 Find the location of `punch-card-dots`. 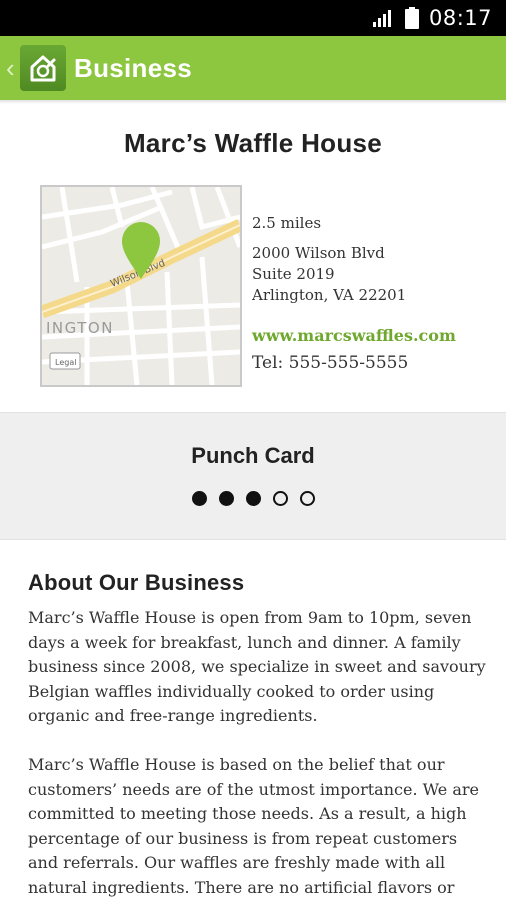

punch-card-dots is located at coordinates (253, 498).